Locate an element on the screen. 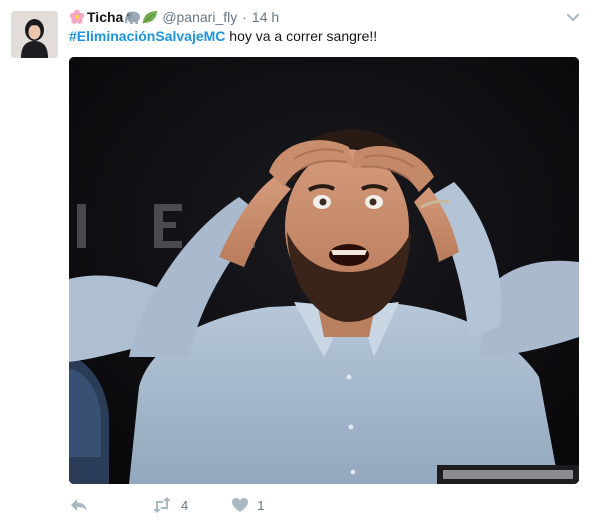  reply-button is located at coordinates (79, 505).